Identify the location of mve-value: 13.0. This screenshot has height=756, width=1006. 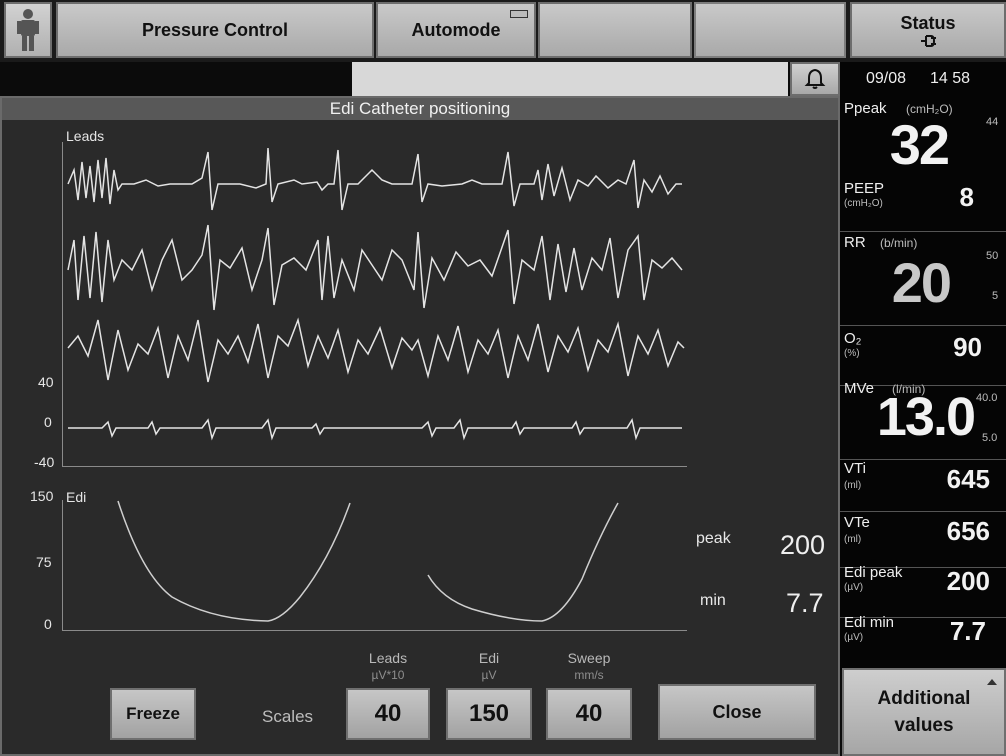
(926, 417).